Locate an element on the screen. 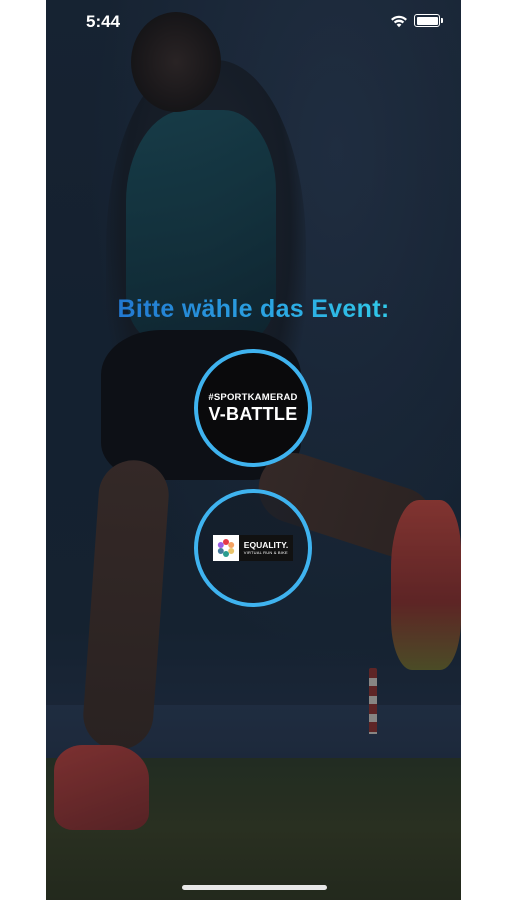  vbattle-logo: #SPORTKAMERAD V-BATTLE is located at coordinates (252, 408).